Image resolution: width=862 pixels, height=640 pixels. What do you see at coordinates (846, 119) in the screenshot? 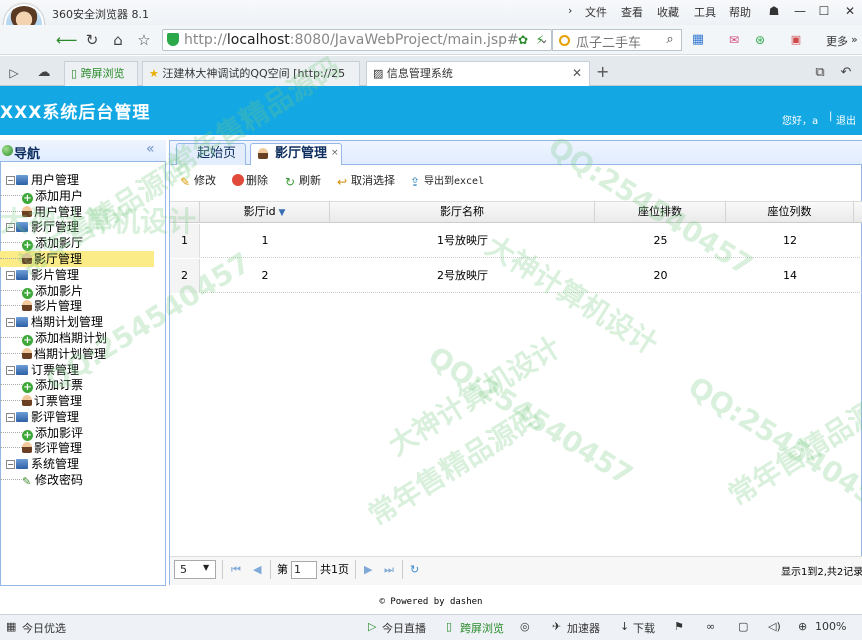
I see `logout-link: 退出` at bounding box center [846, 119].